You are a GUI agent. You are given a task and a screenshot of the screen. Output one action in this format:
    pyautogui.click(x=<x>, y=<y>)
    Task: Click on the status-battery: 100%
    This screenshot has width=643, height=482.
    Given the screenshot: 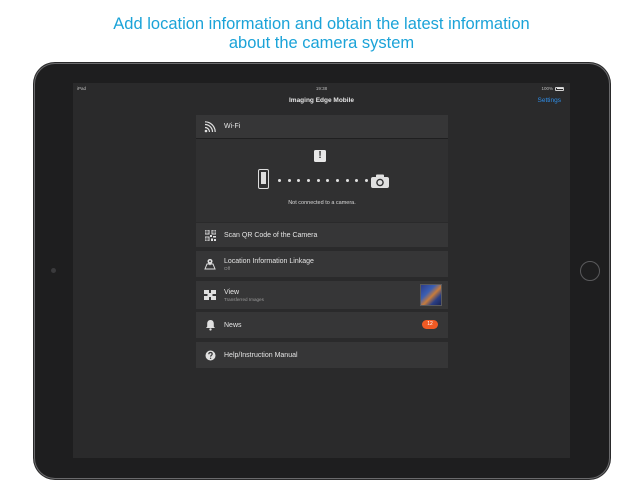 What is the action you would take?
    pyautogui.click(x=552, y=88)
    